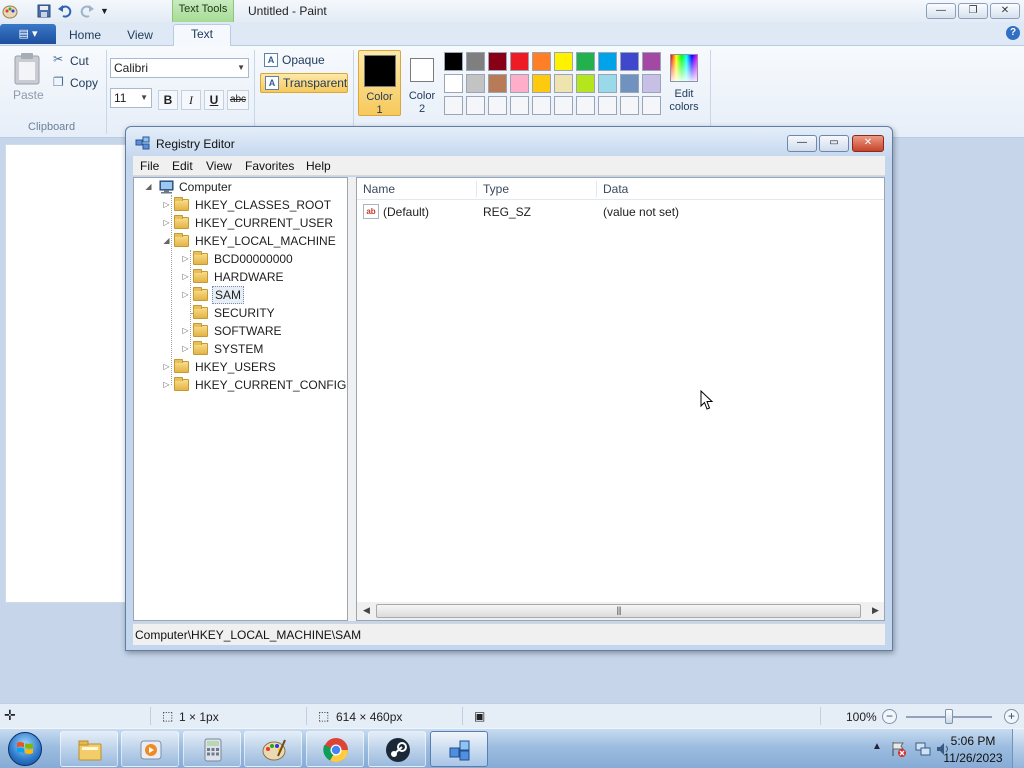  Describe the element at coordinates (509, 142) in the screenshot. I see `regedit-title-bar: Registry Editor — ▭ ✕` at that location.